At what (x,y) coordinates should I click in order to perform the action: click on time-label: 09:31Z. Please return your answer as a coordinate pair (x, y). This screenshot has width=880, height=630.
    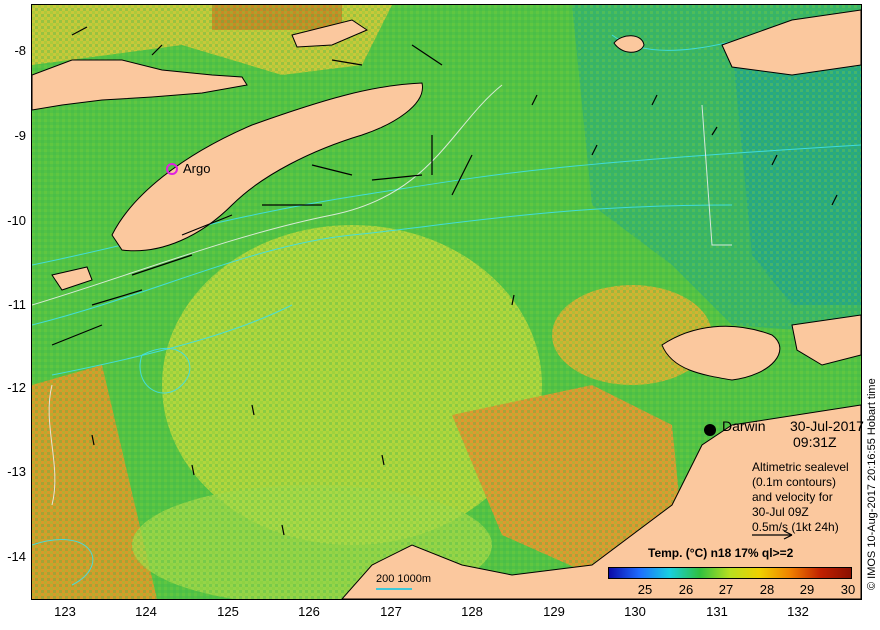
    Looking at the image, I should click on (815, 442).